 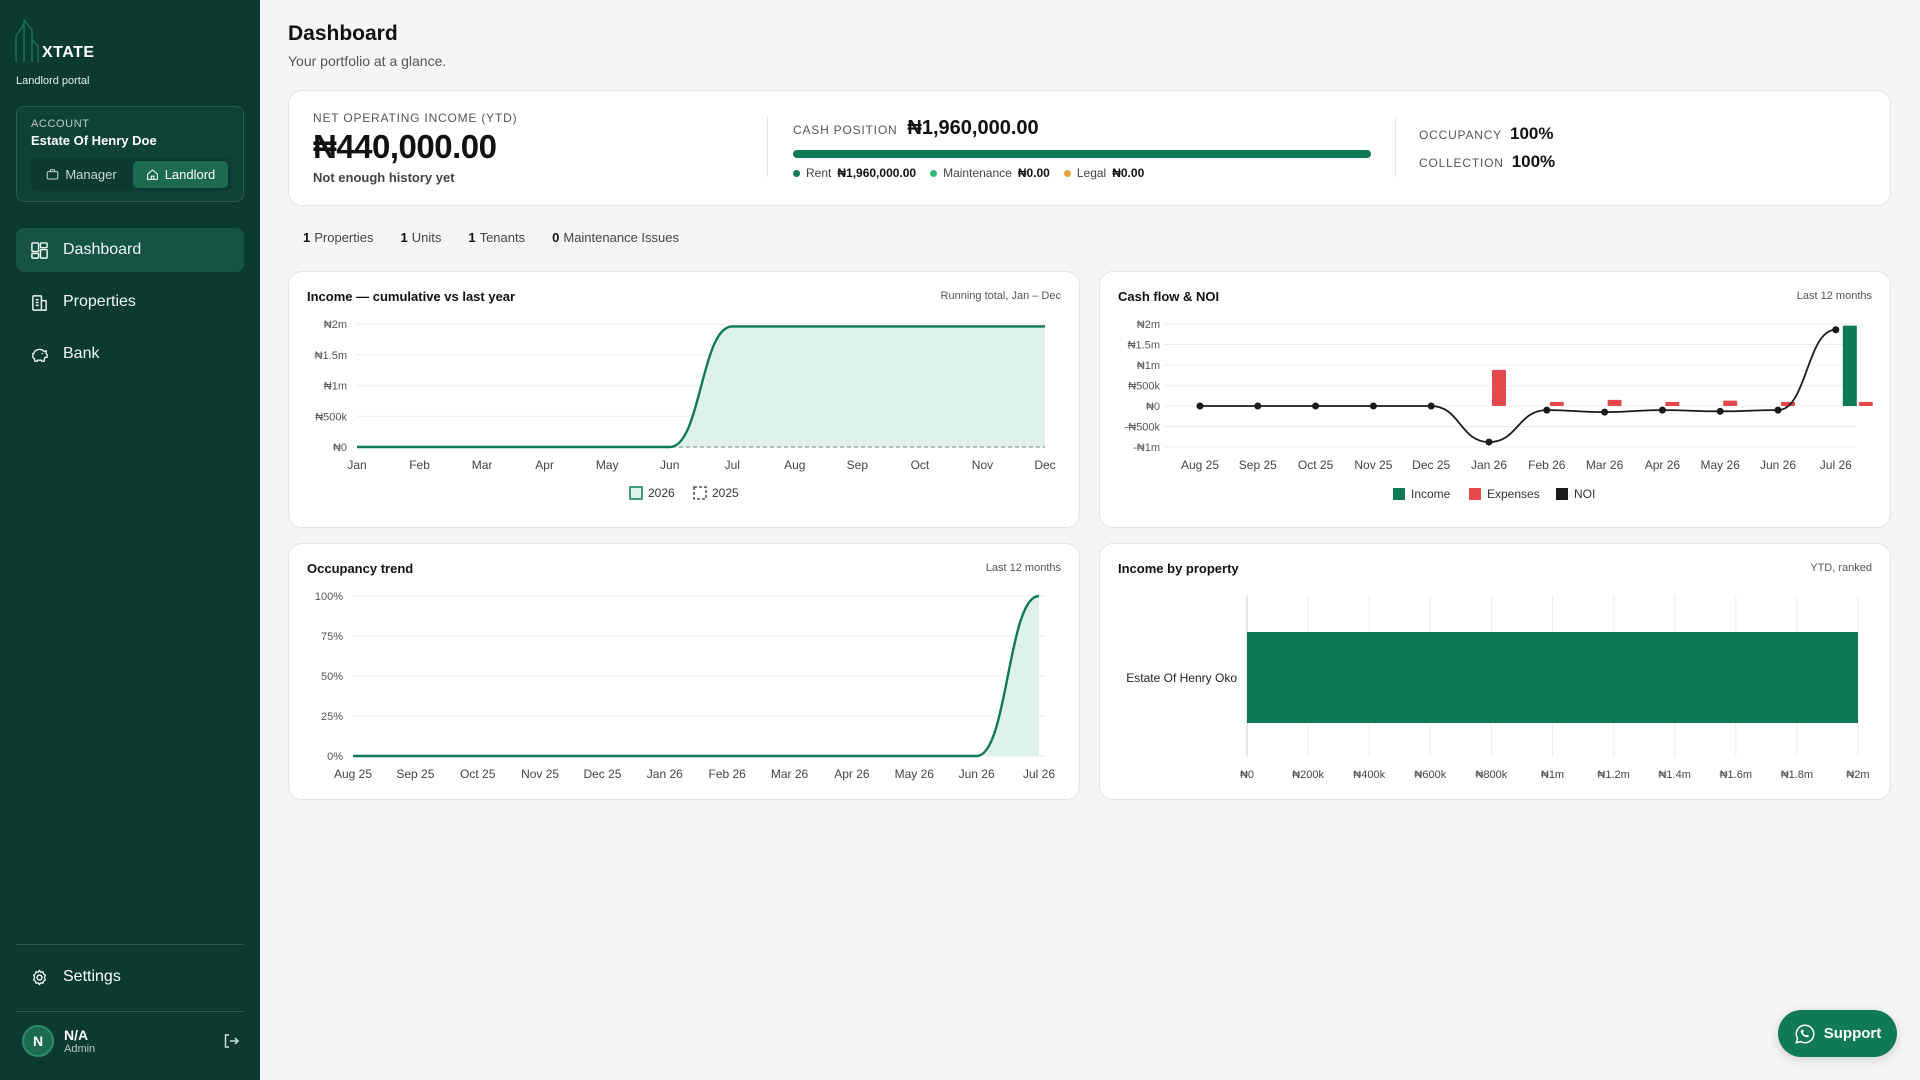 I want to click on page-subtitle: Your portfolio at a glance., so click(x=367, y=61).